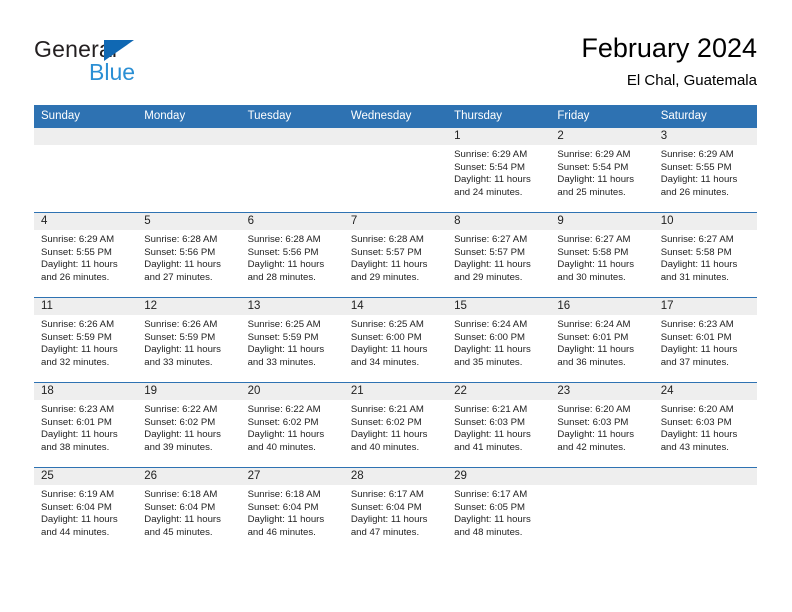  What do you see at coordinates (389, 526) in the screenshot?
I see `daylight-text: Daylight: 11 hours and 47 minutes.` at bounding box center [389, 526].